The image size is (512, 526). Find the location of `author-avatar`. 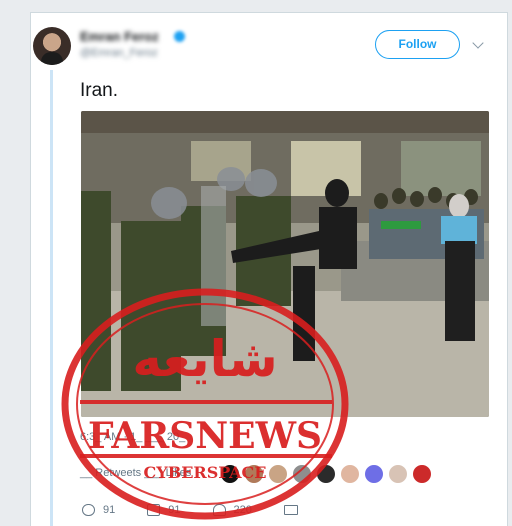

author-avatar is located at coordinates (52, 46).